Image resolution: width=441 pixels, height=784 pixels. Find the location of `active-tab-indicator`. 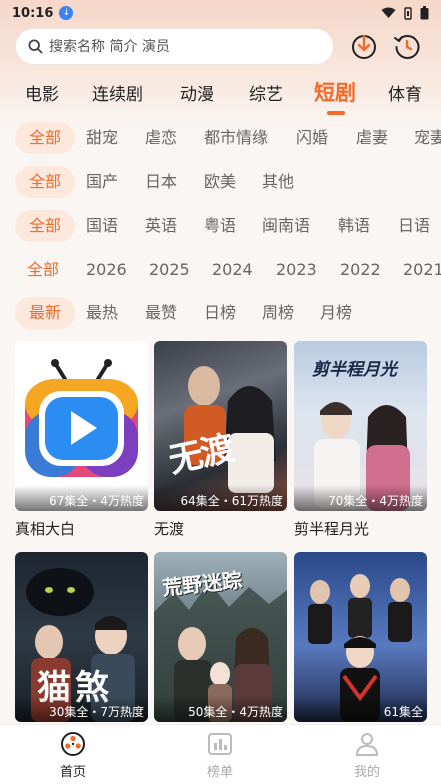

active-tab-indicator is located at coordinates (336, 113).